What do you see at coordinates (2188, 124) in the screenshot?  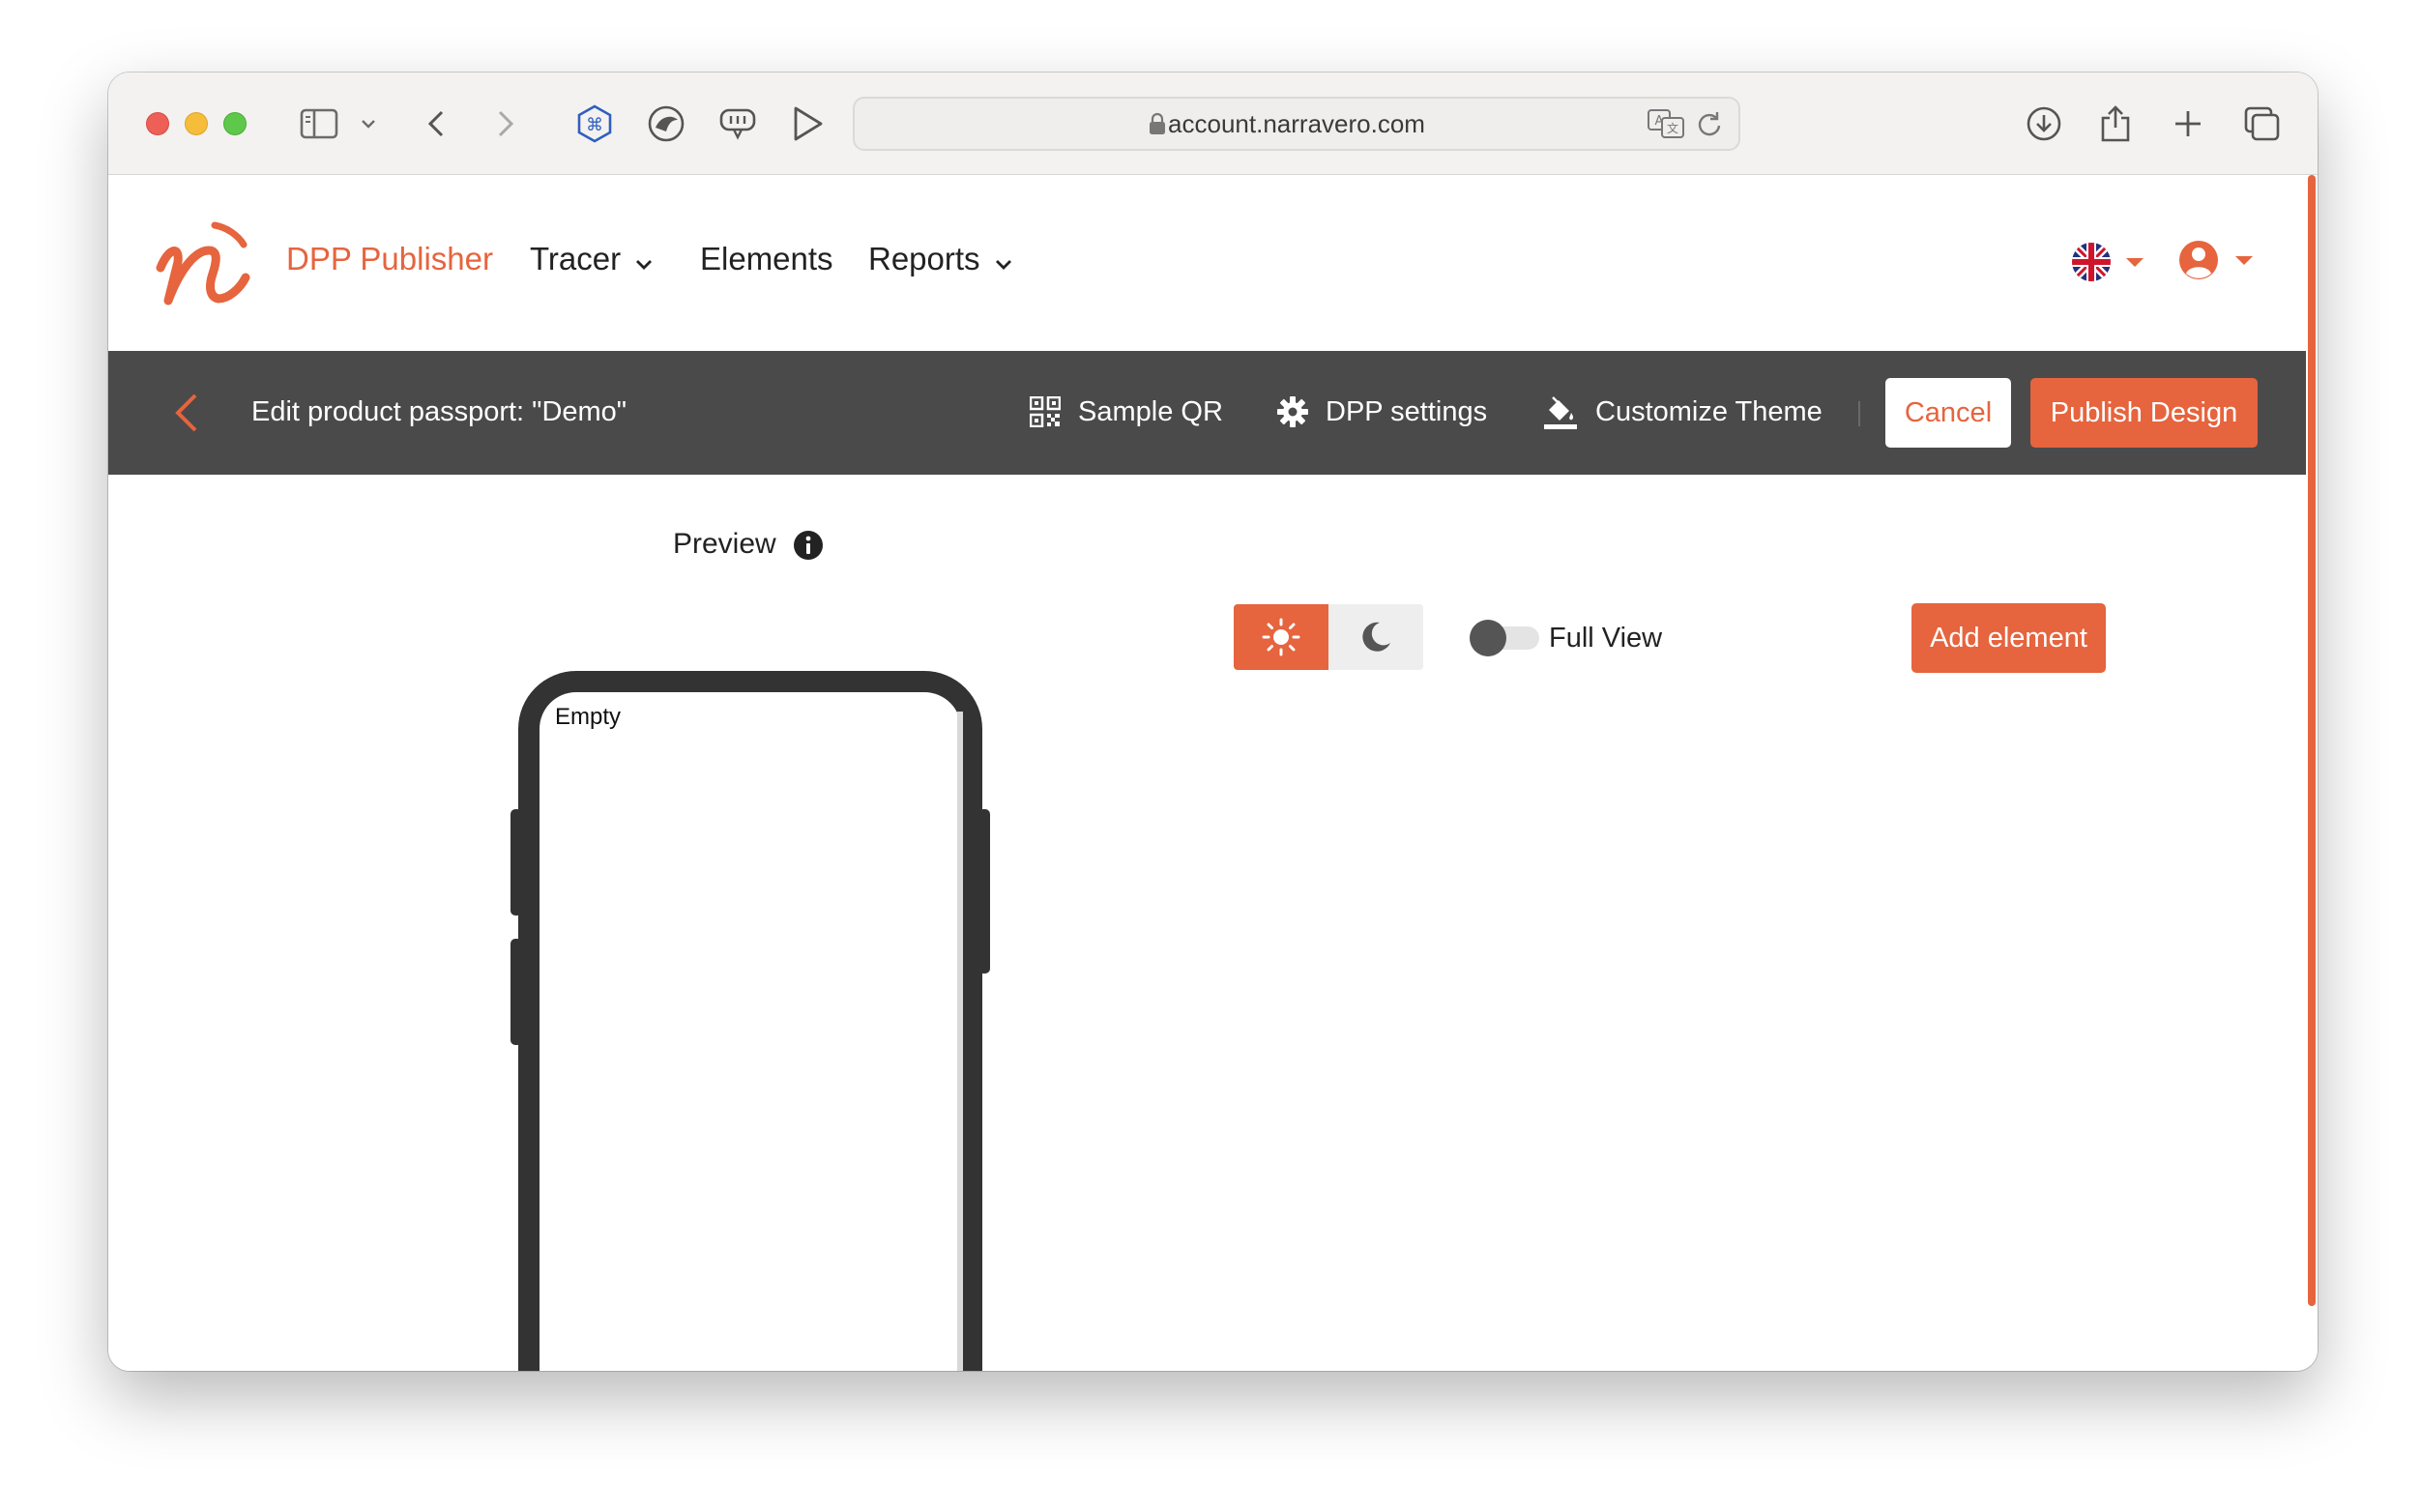 I see `new-tab-icon` at bounding box center [2188, 124].